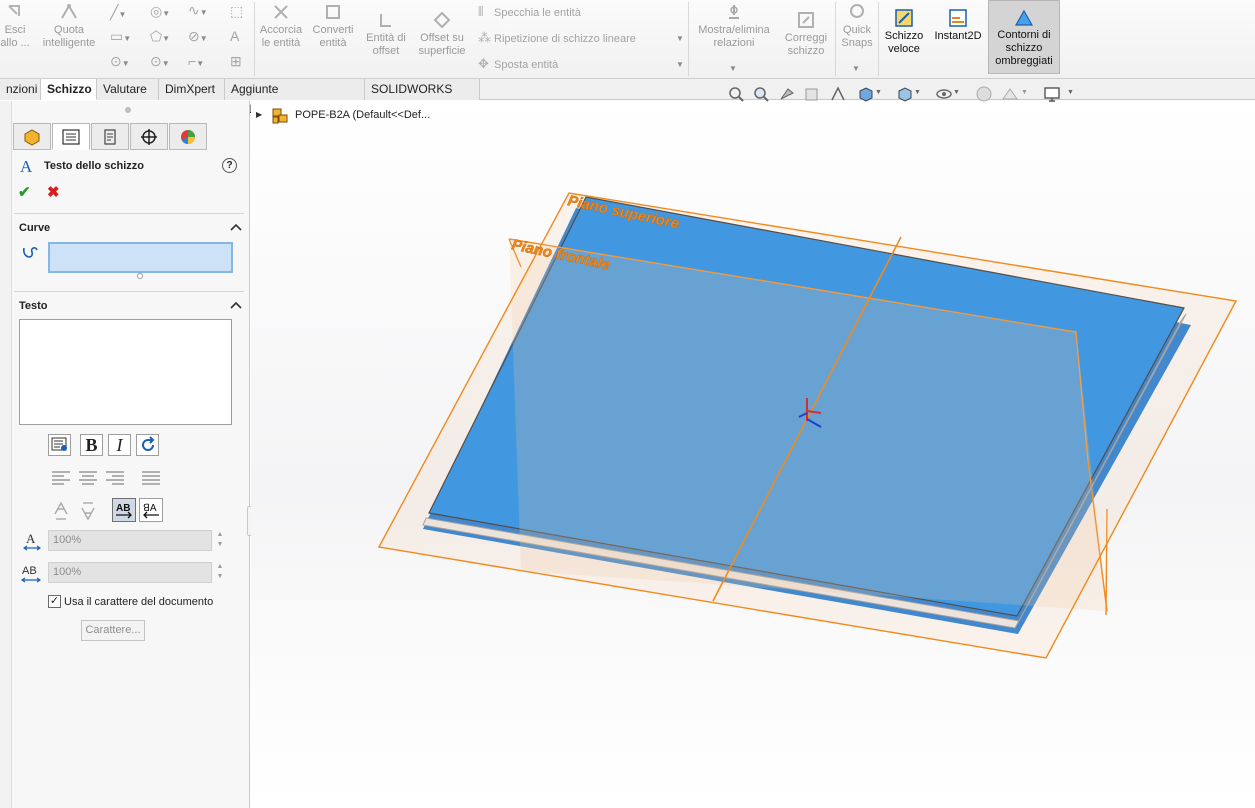 This screenshot has width=1255, height=808. Describe the element at coordinates (125, 372) in the screenshot. I see `text-input-area` at that location.